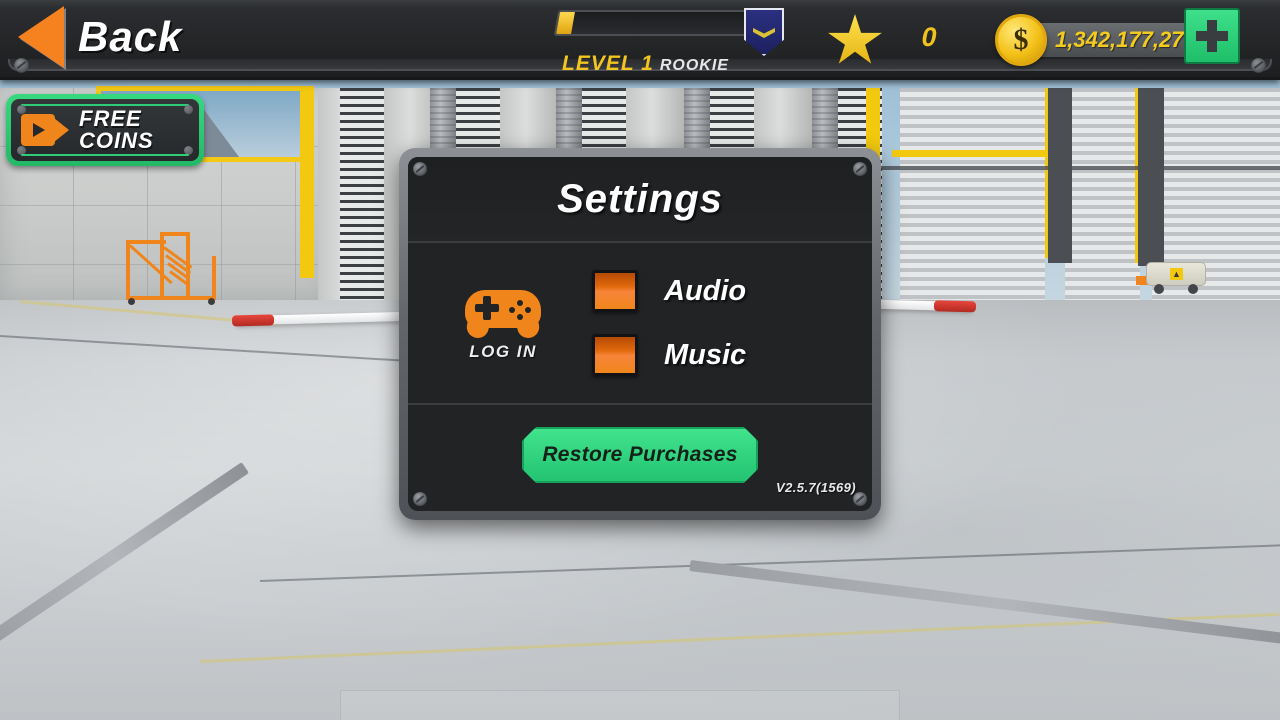 Image resolution: width=1280 pixels, height=720 pixels. I want to click on gamepad-icon, so click(503, 309).